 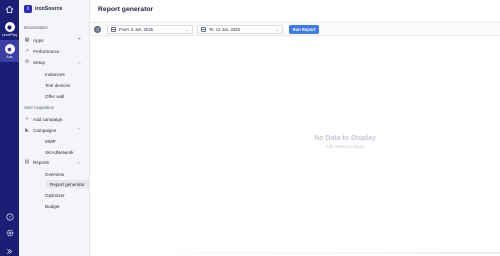 I want to click on gear-icon: ⚙, so click(x=27, y=62).